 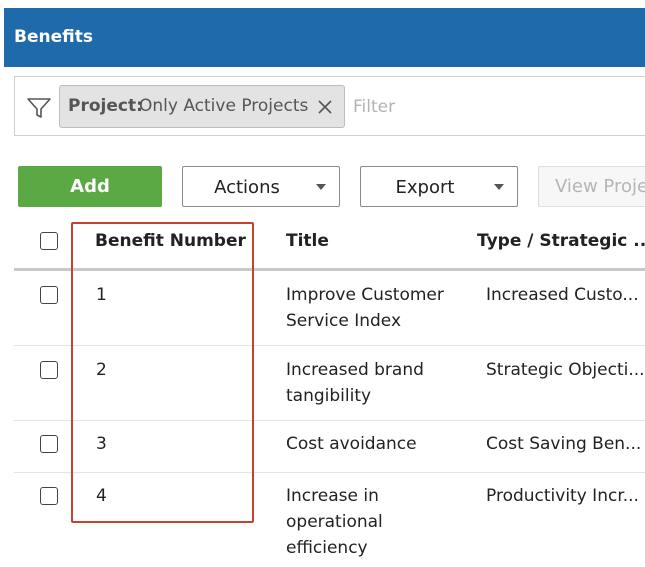 I want to click on page-title: Benefits, so click(x=53, y=37).